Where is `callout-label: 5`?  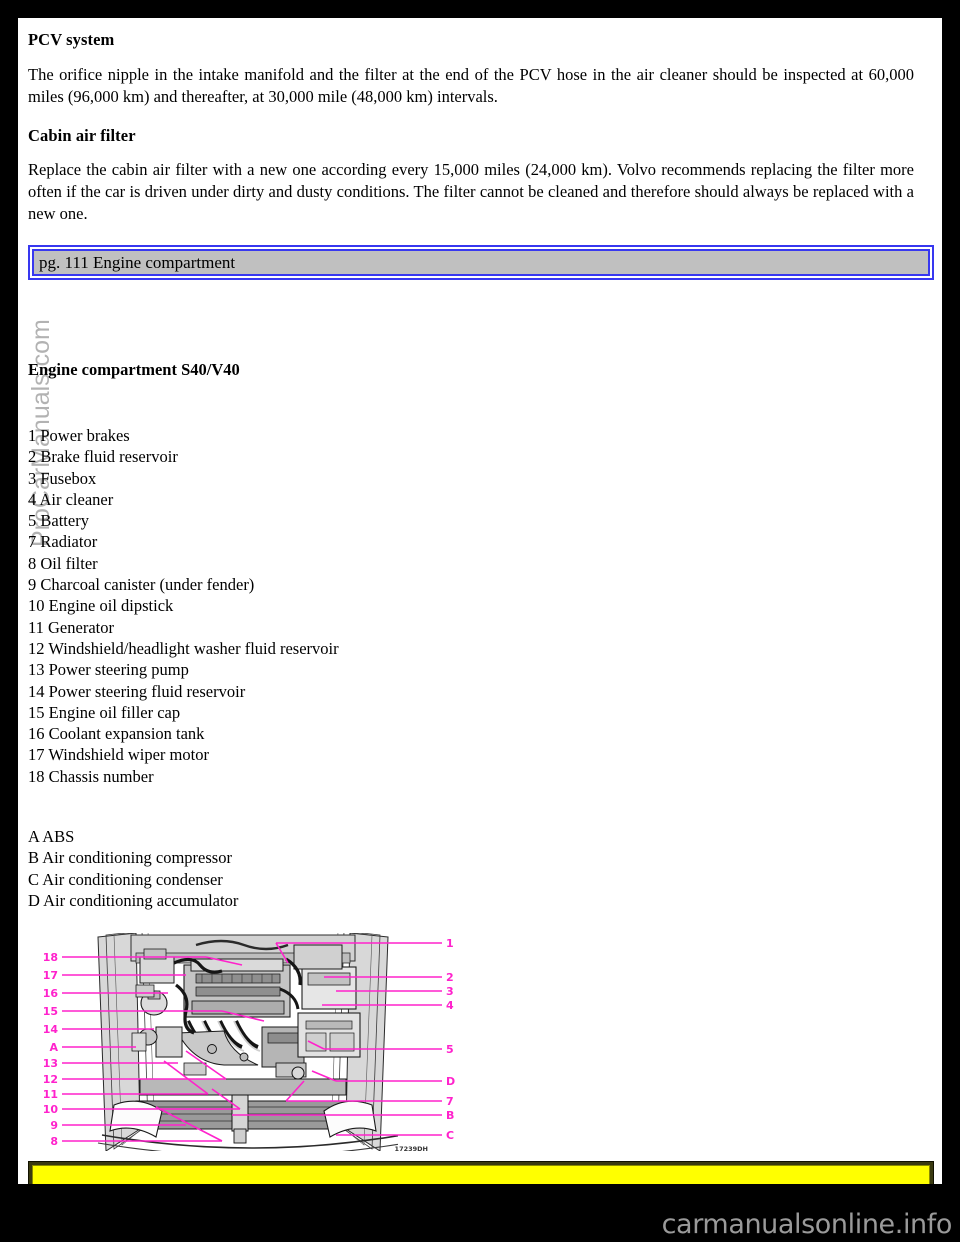 callout-label: 5 is located at coordinates (450, 1049).